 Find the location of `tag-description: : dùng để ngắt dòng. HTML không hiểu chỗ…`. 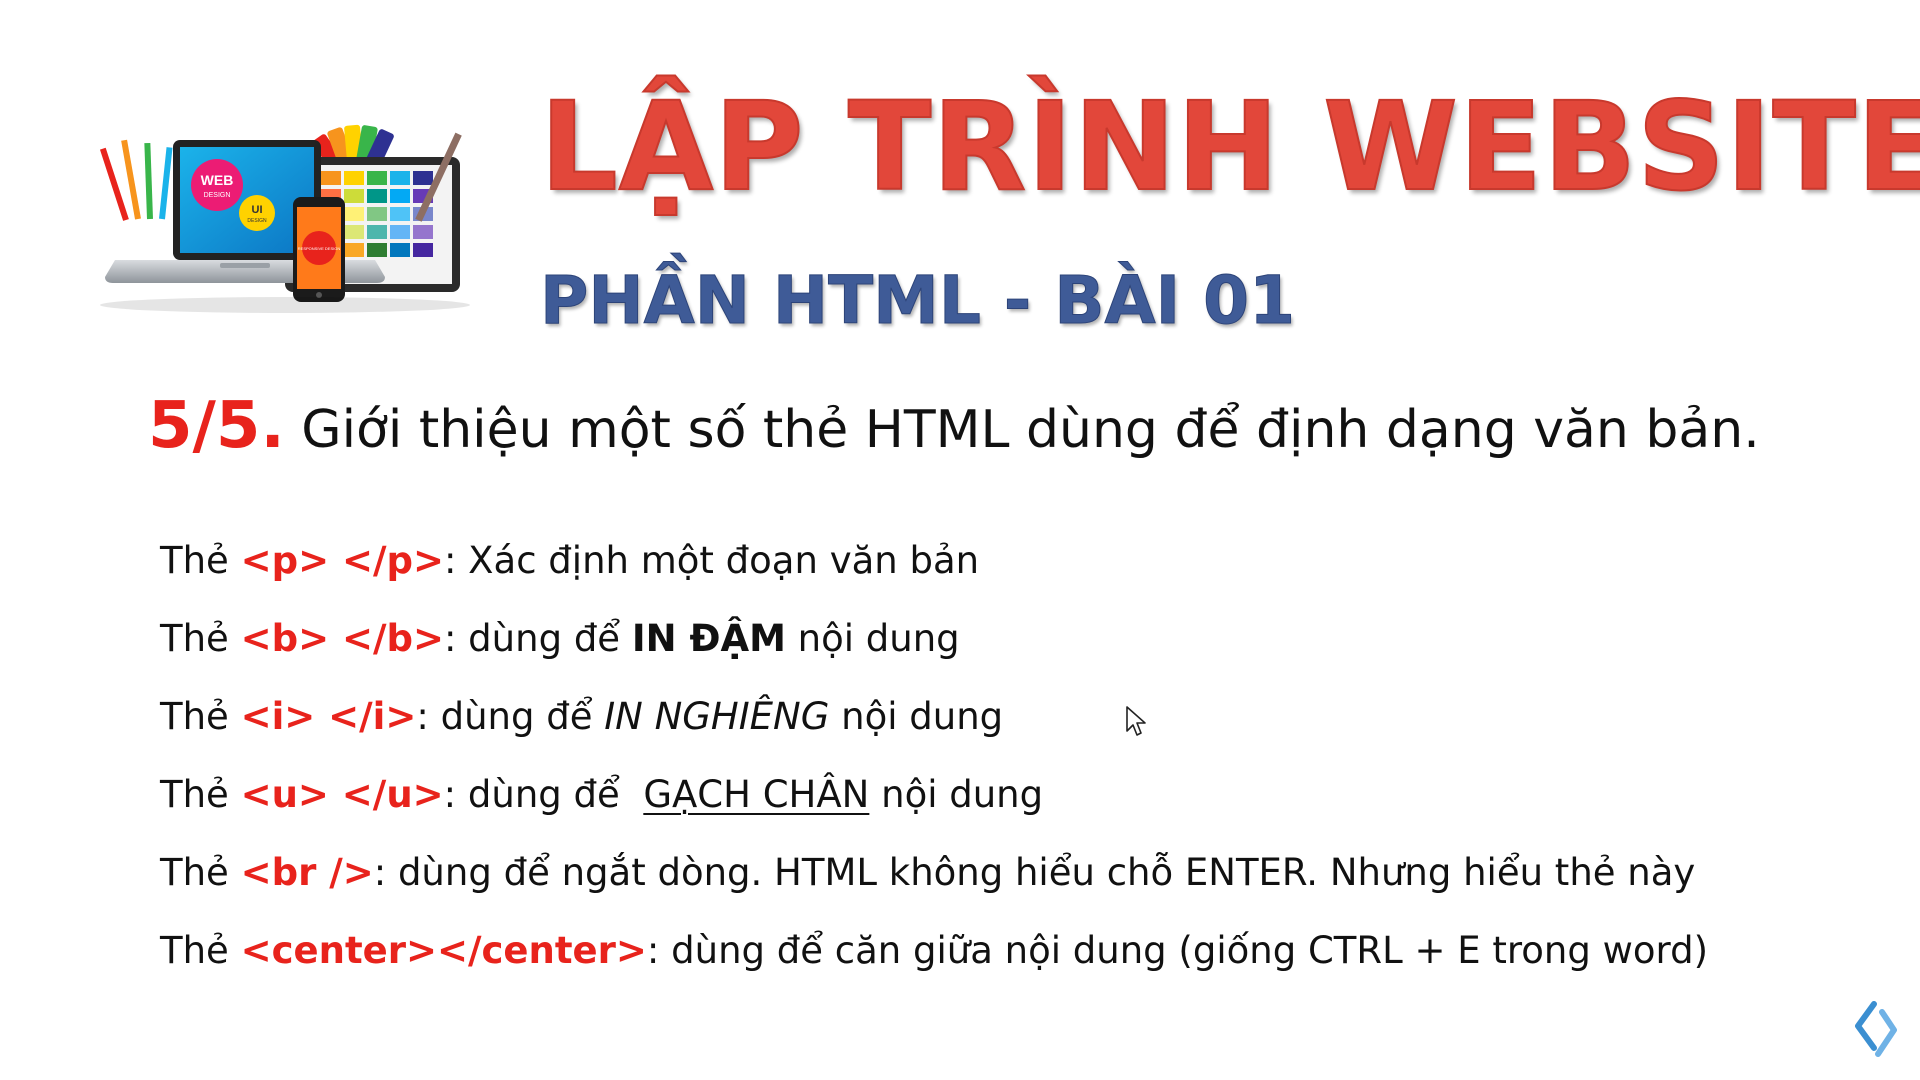

tag-description: : dùng để ngắt dòng. HTML không hiểu chỗ… is located at coordinates (1034, 872).